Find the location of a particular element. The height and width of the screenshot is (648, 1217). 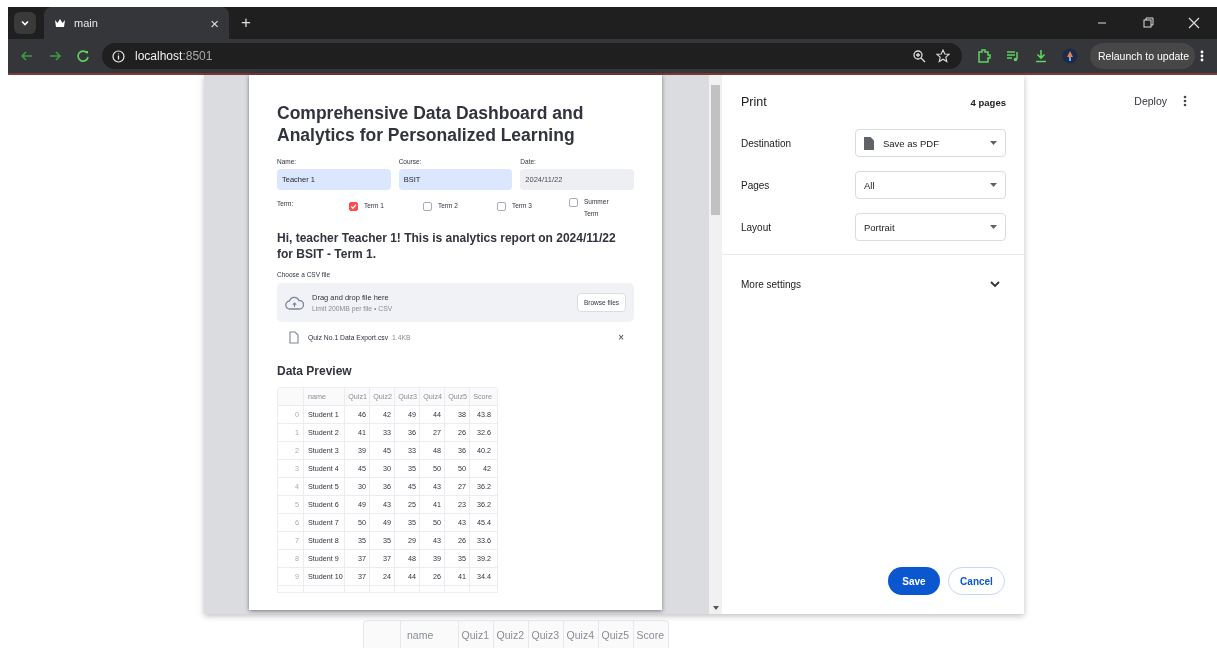

tab-search-button is located at coordinates (25, 23).